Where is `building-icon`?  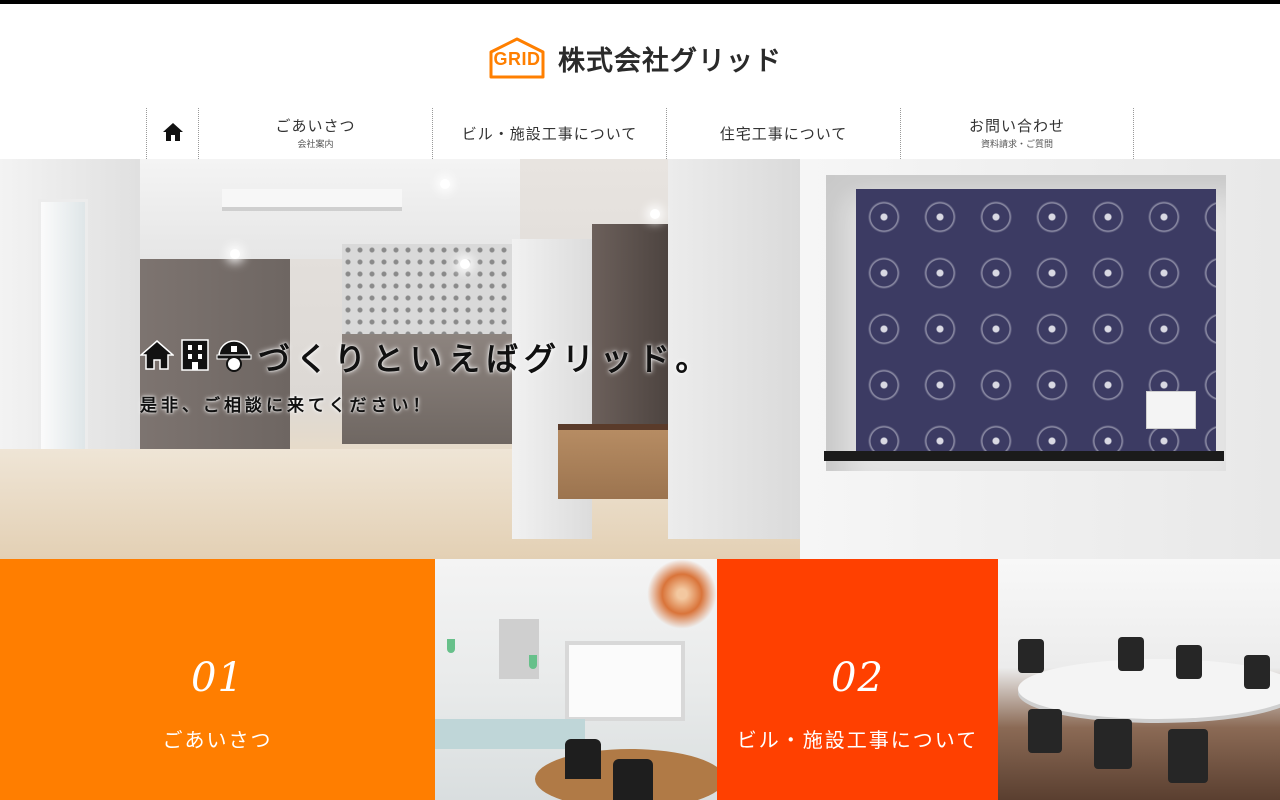 building-icon is located at coordinates (195, 357).